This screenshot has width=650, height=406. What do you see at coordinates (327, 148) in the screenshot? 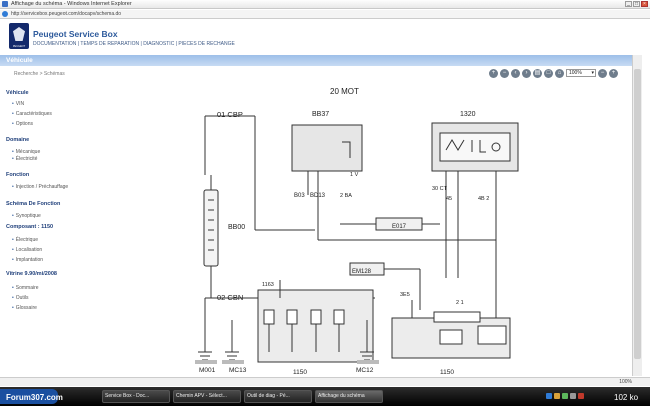
I see `component-bb37` at bounding box center [327, 148].